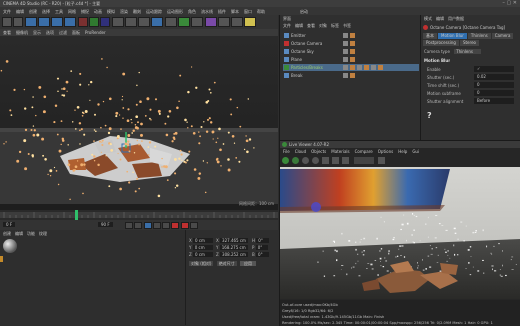 The image size is (520, 326). I want to click on menu-item-3: 选择, so click(46, 11).